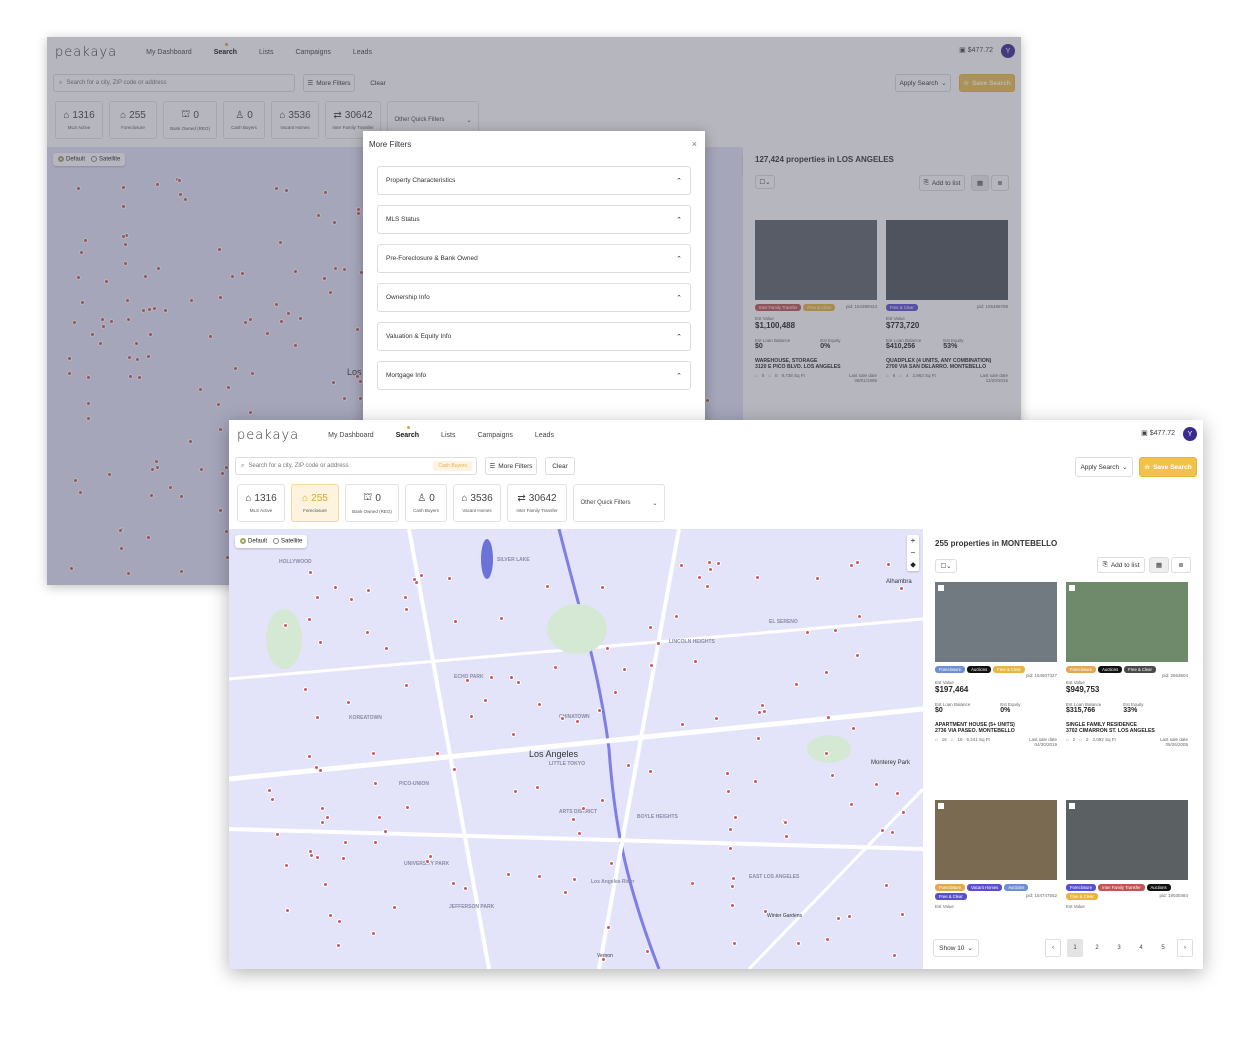  Describe the element at coordinates (1097, 948) in the screenshot. I see `page-button: 2` at that location.